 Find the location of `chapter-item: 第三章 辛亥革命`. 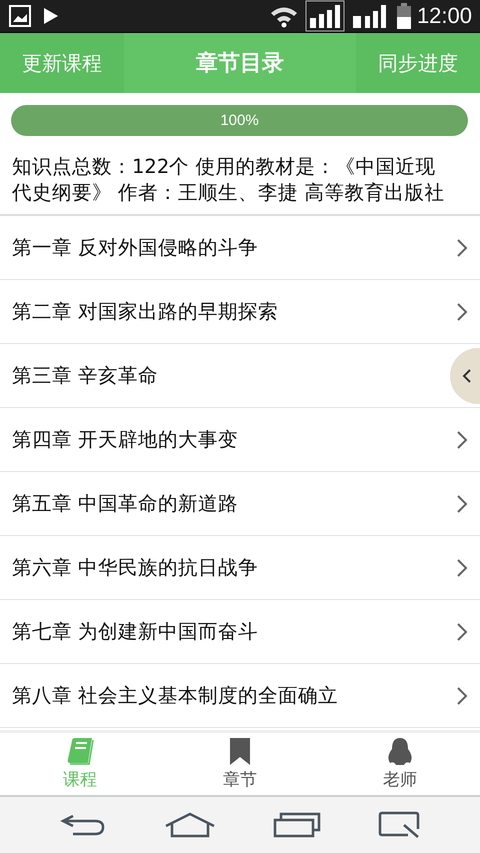

chapter-item: 第三章 辛亥革命 is located at coordinates (85, 375).